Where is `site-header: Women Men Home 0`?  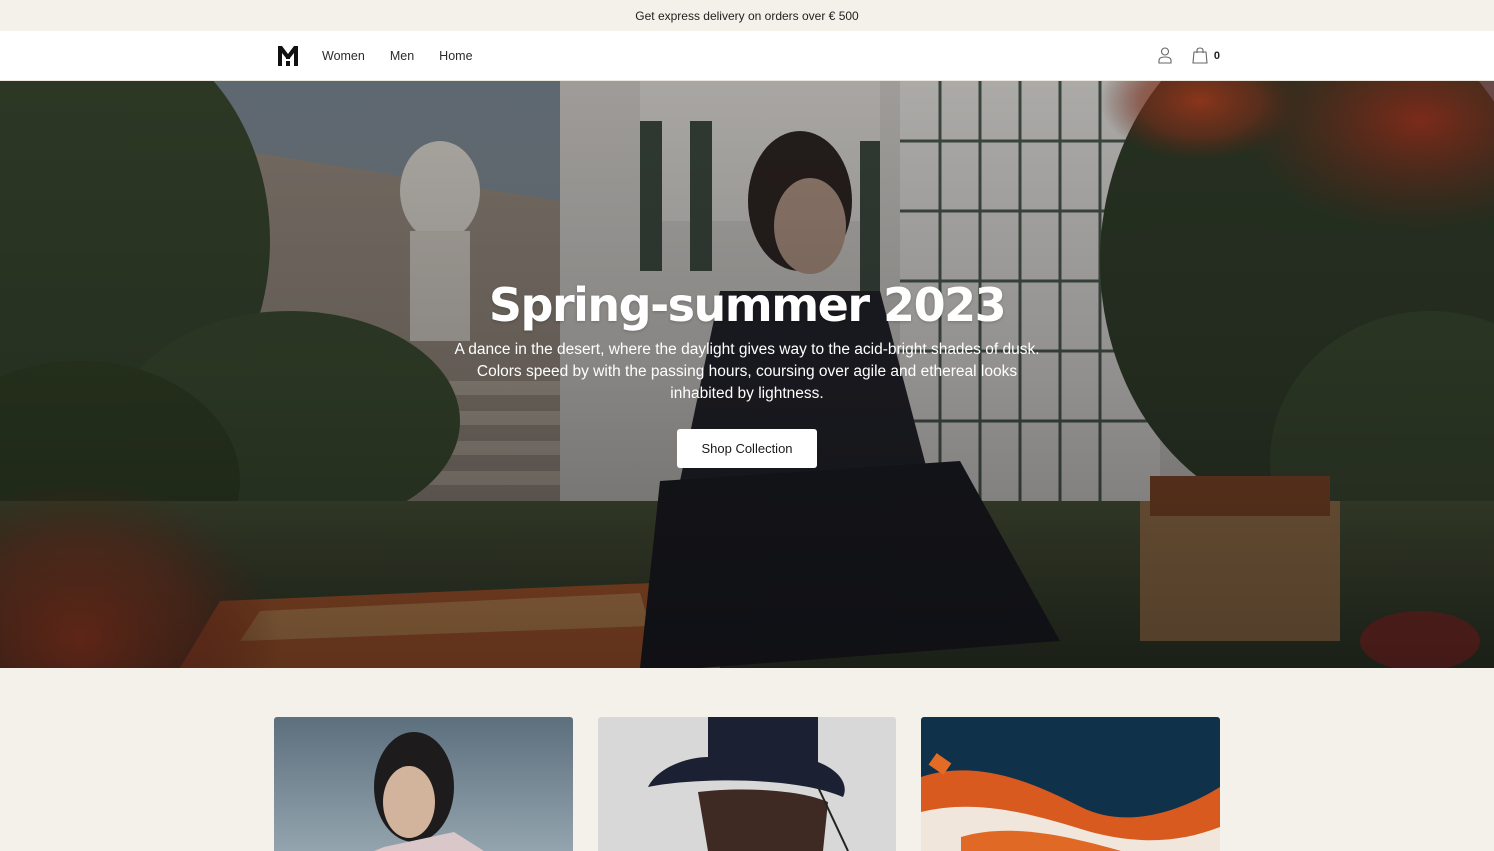
site-header: Women Men Home 0 is located at coordinates (747, 56).